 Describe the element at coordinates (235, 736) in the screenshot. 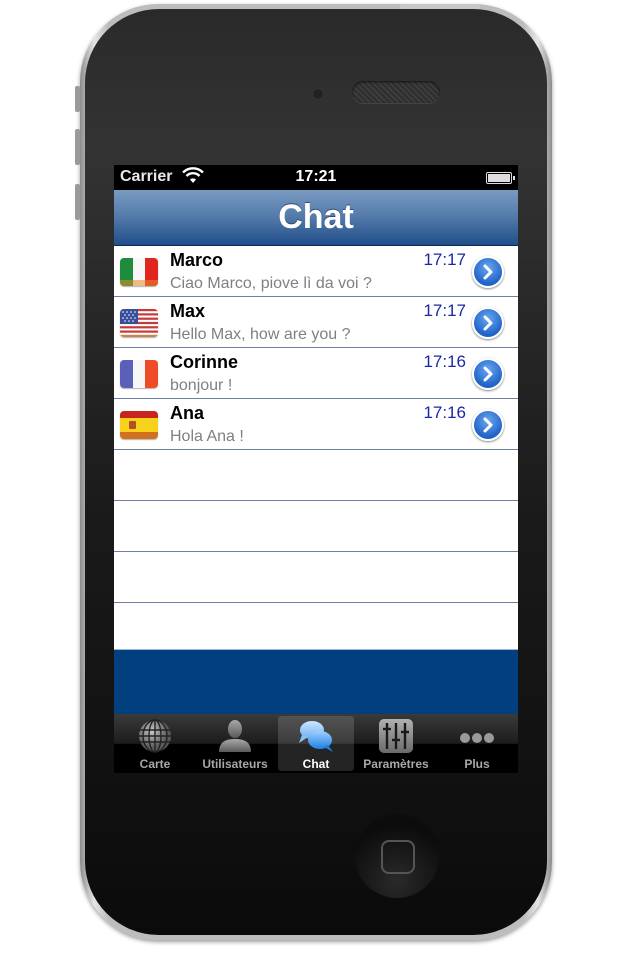

I see `user-icon` at that location.